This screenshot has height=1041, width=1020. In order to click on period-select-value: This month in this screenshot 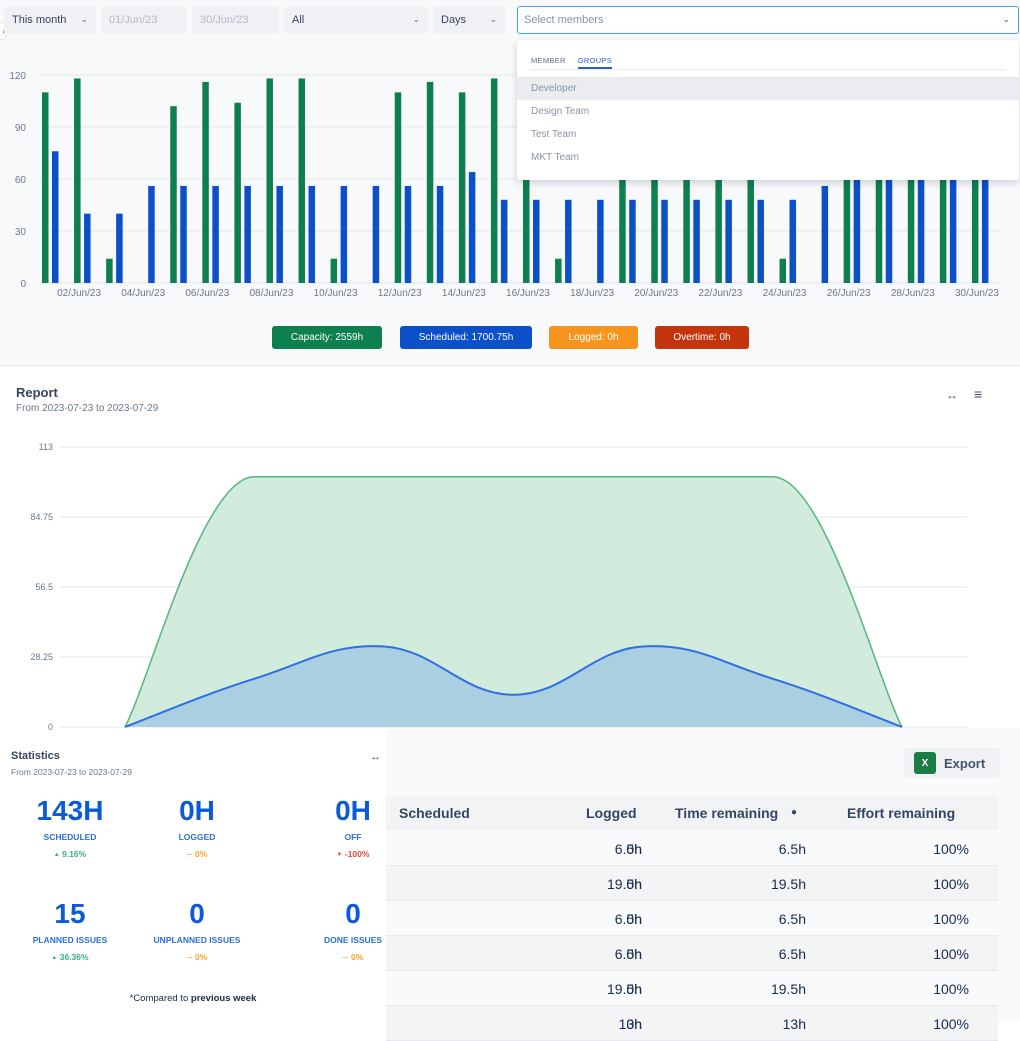, I will do `click(39, 20)`.